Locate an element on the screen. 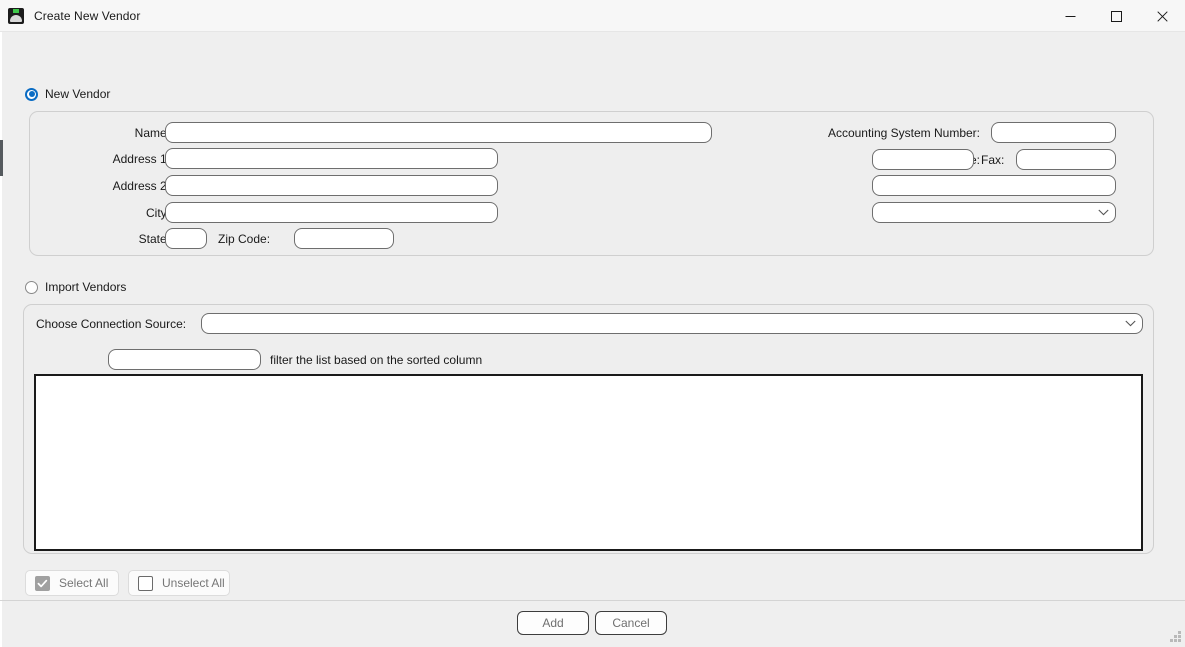 The image size is (1185, 647). unselect-all-label: Unselect All is located at coordinates (193, 583).